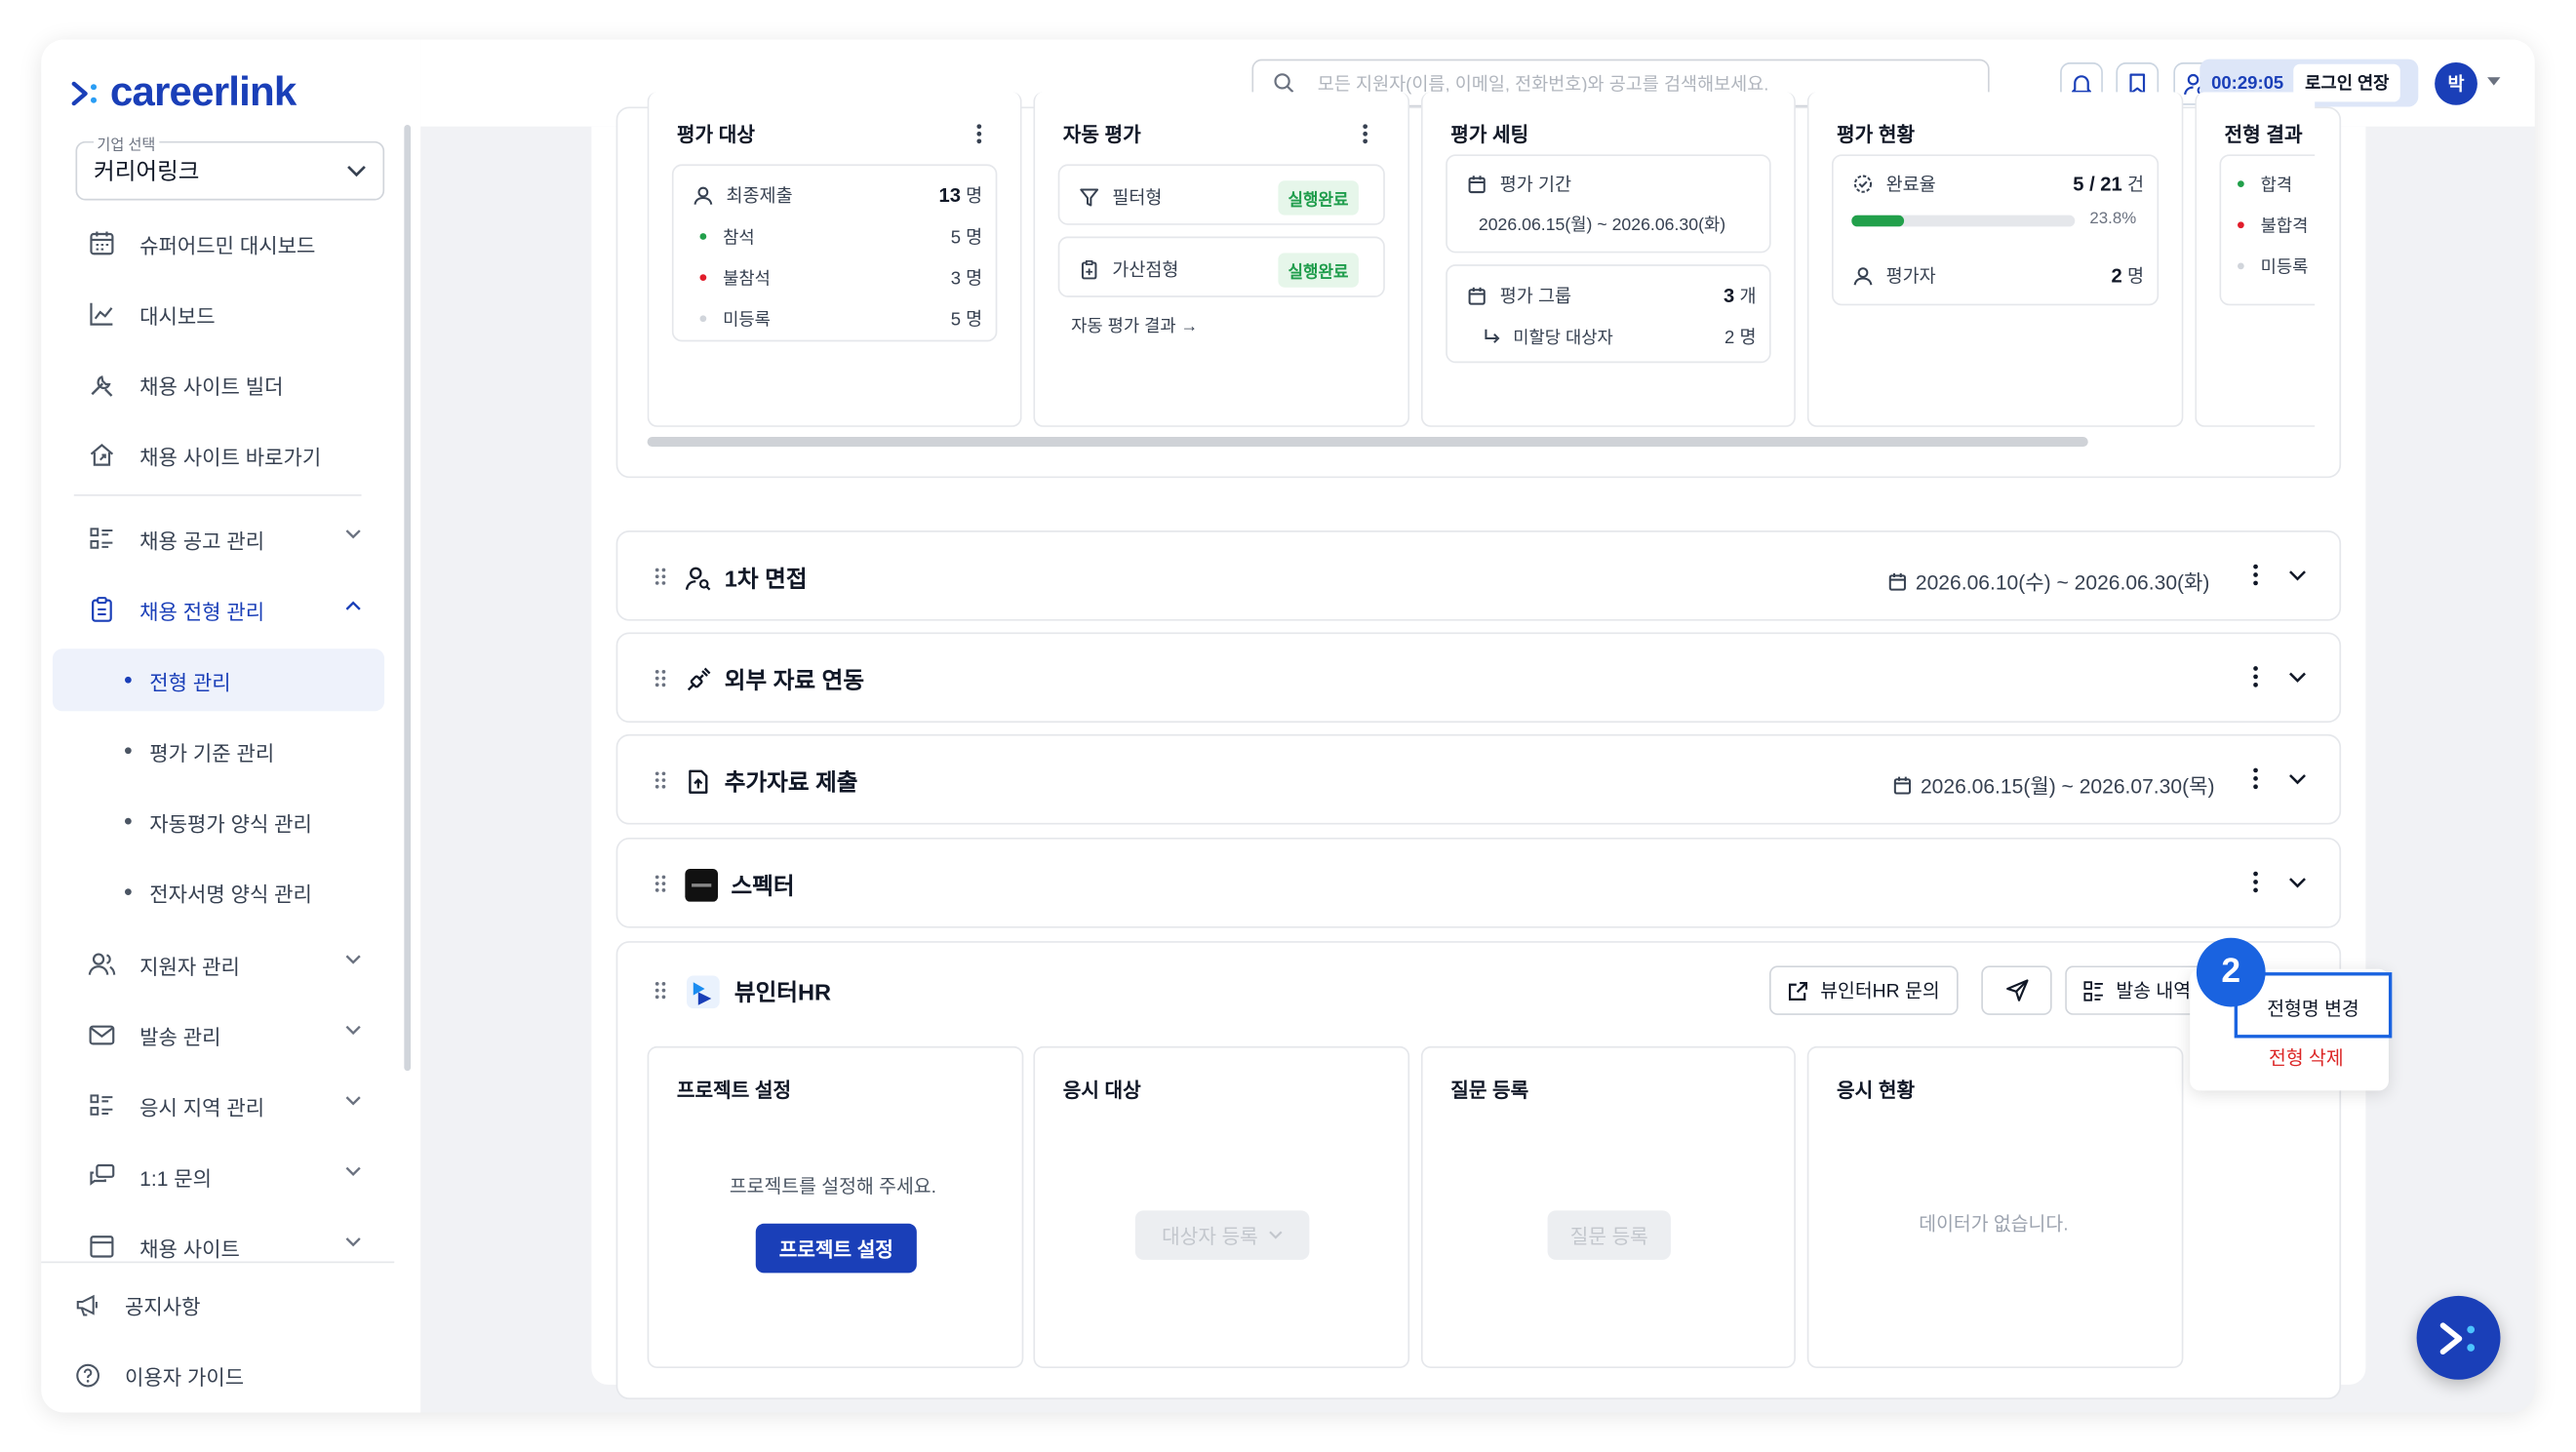 The width and height of the screenshot is (2576, 1452). What do you see at coordinates (102, 964) in the screenshot?
I see `users-icon` at bounding box center [102, 964].